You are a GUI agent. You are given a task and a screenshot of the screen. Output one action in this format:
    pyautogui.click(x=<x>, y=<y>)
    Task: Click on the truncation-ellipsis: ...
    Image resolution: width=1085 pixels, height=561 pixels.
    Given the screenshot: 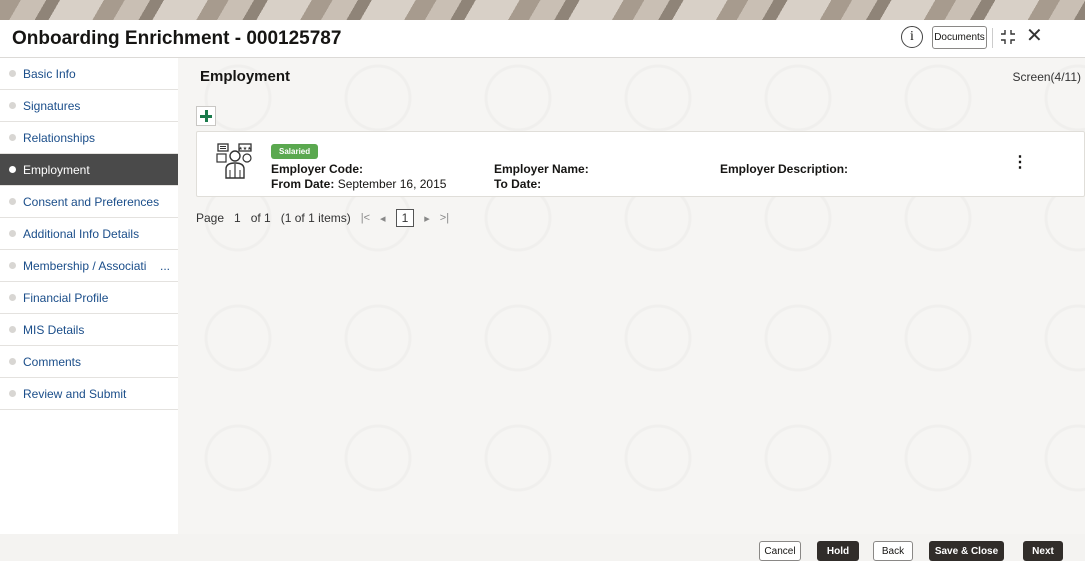 What is the action you would take?
    pyautogui.click(x=165, y=266)
    